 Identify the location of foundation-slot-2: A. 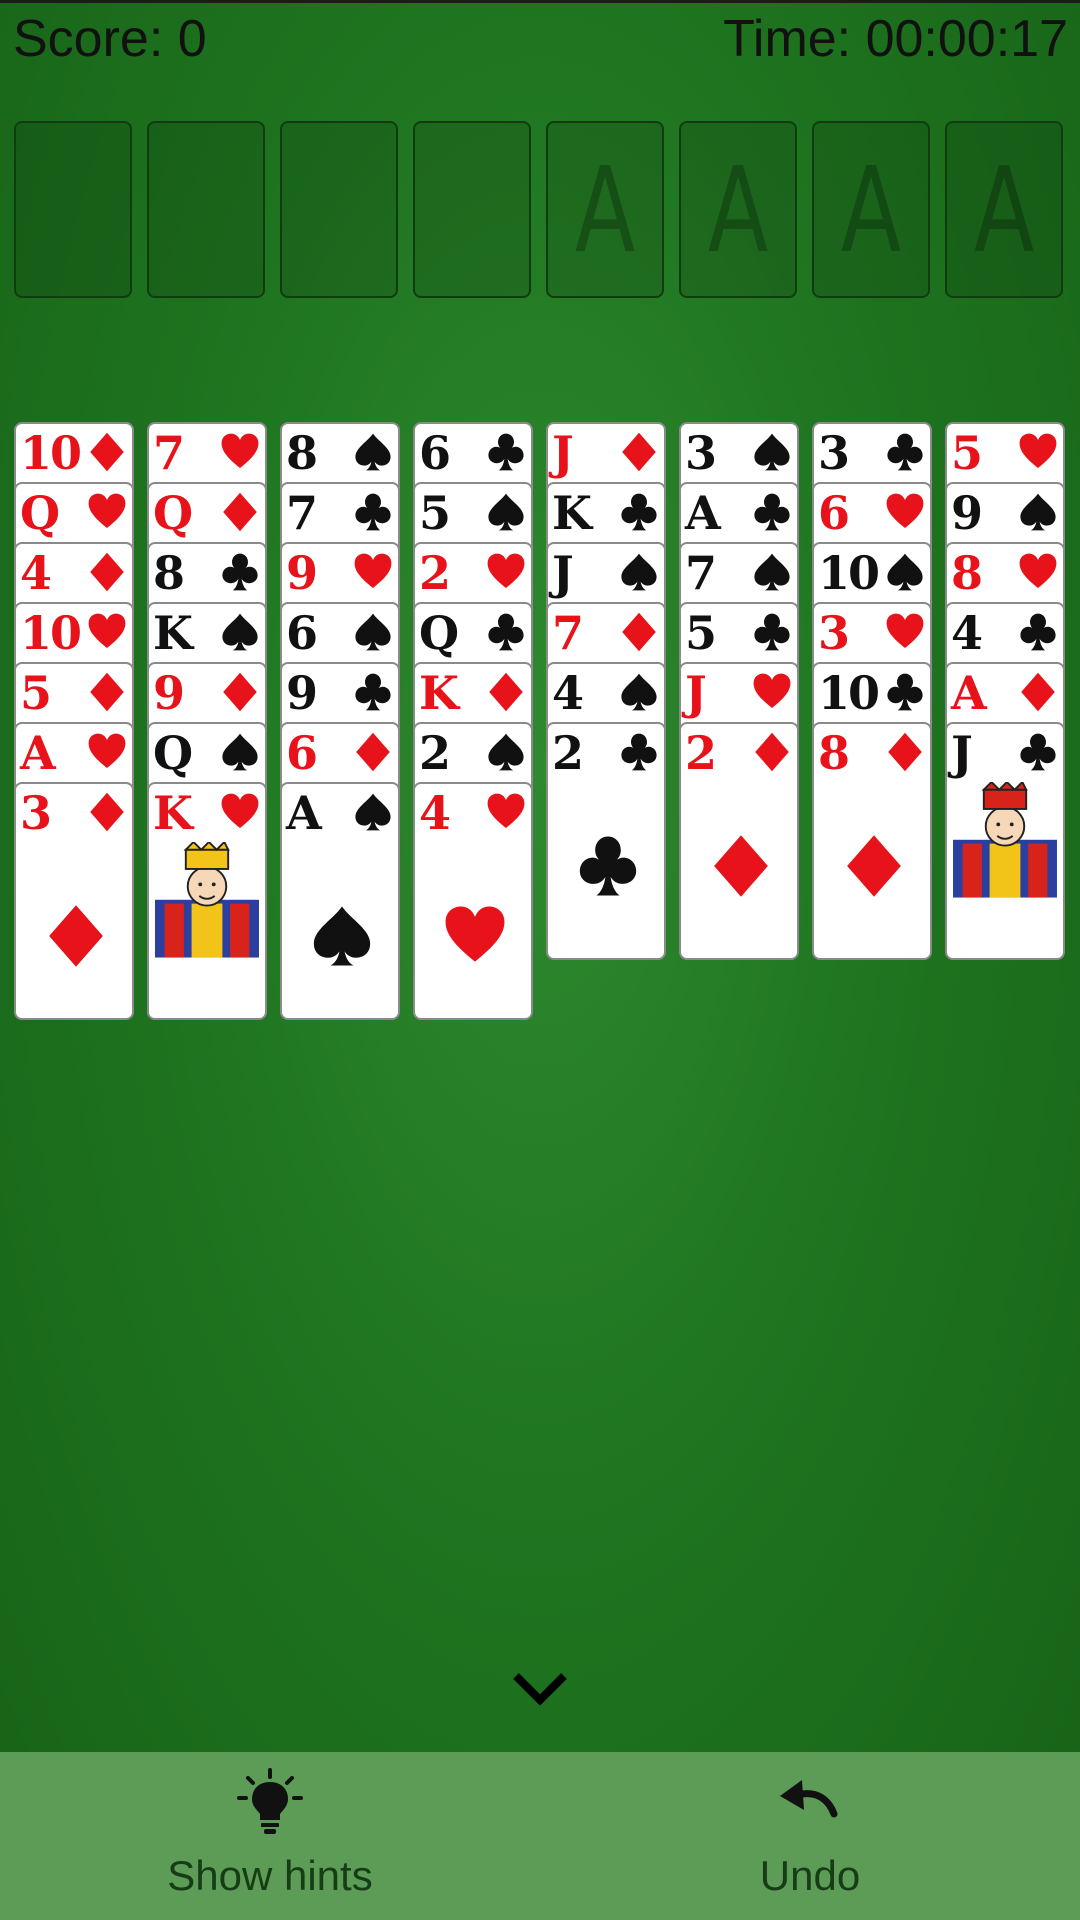
(738, 209).